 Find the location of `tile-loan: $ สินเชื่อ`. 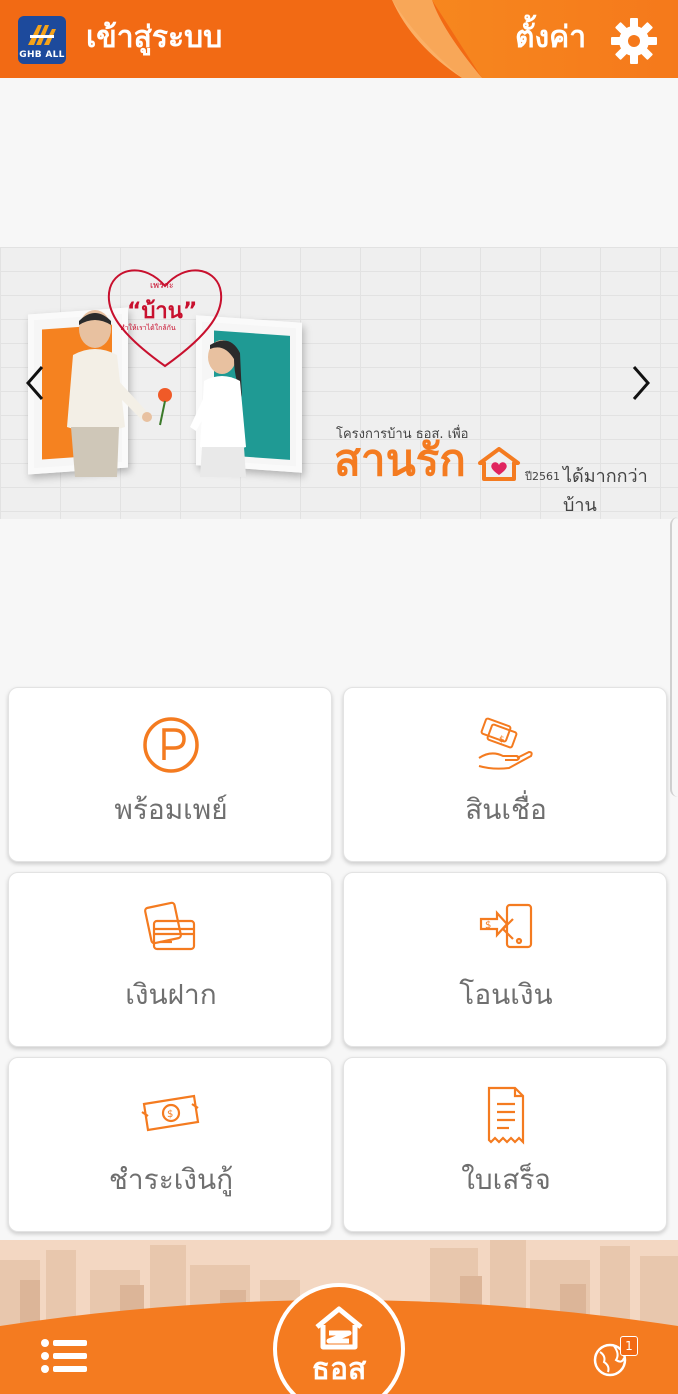

tile-loan: $ สินเชื่อ is located at coordinates (505, 774).